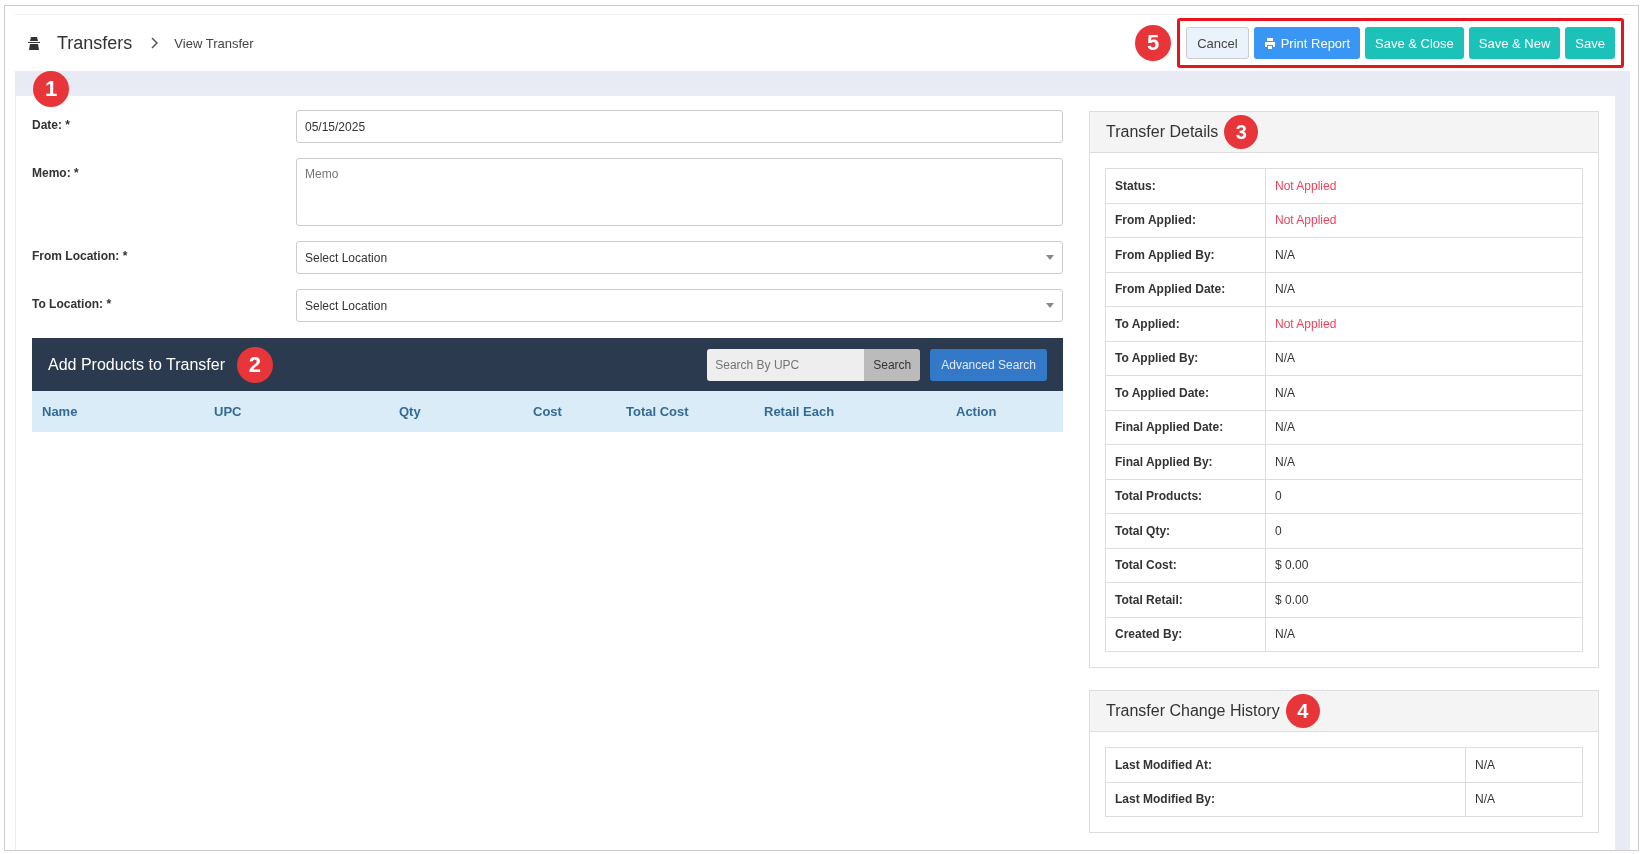  What do you see at coordinates (1285, 799) in the screenshot?
I see `detail-label: Last Modified By:` at bounding box center [1285, 799].